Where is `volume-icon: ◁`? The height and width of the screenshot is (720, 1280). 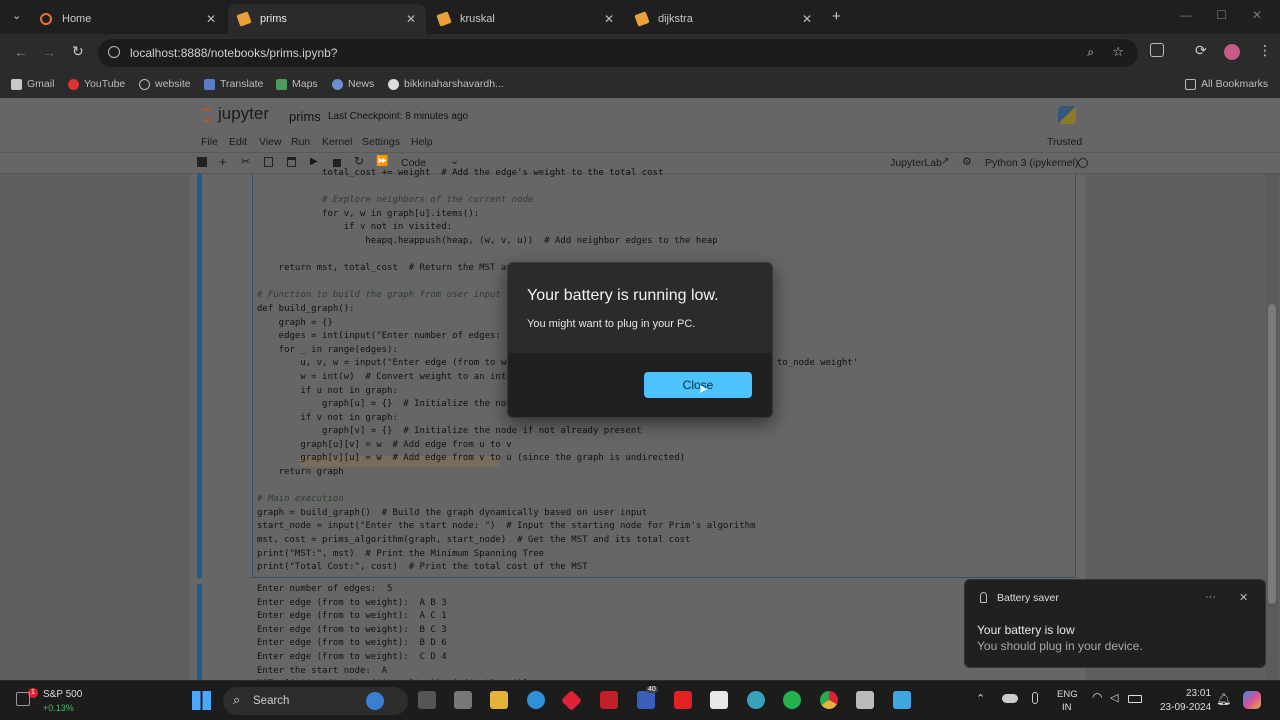 volume-icon: ◁ is located at coordinates (1114, 697).